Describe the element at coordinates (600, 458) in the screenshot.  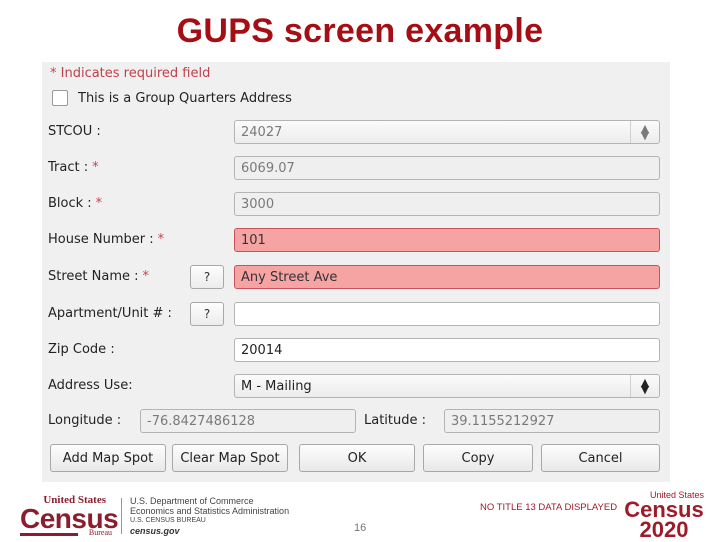
I see `cancel-button: Cancel` at that location.